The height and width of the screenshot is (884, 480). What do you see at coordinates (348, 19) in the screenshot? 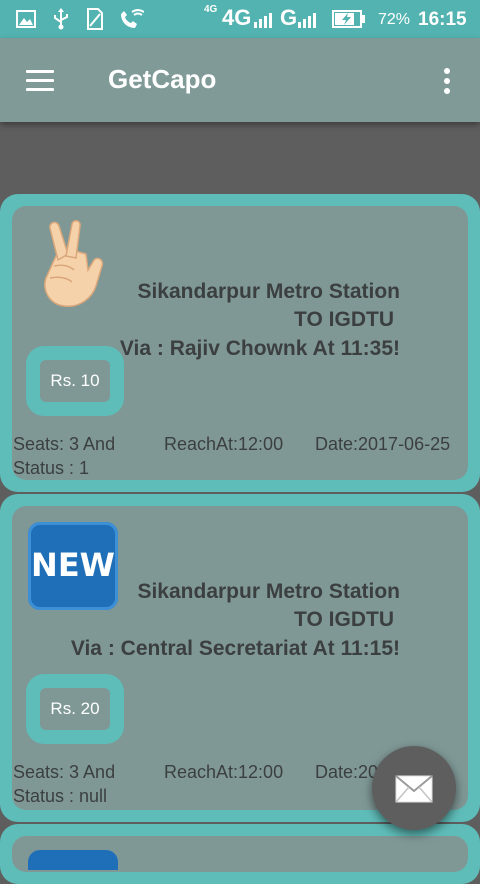
I see `battery-charging-icon` at bounding box center [348, 19].